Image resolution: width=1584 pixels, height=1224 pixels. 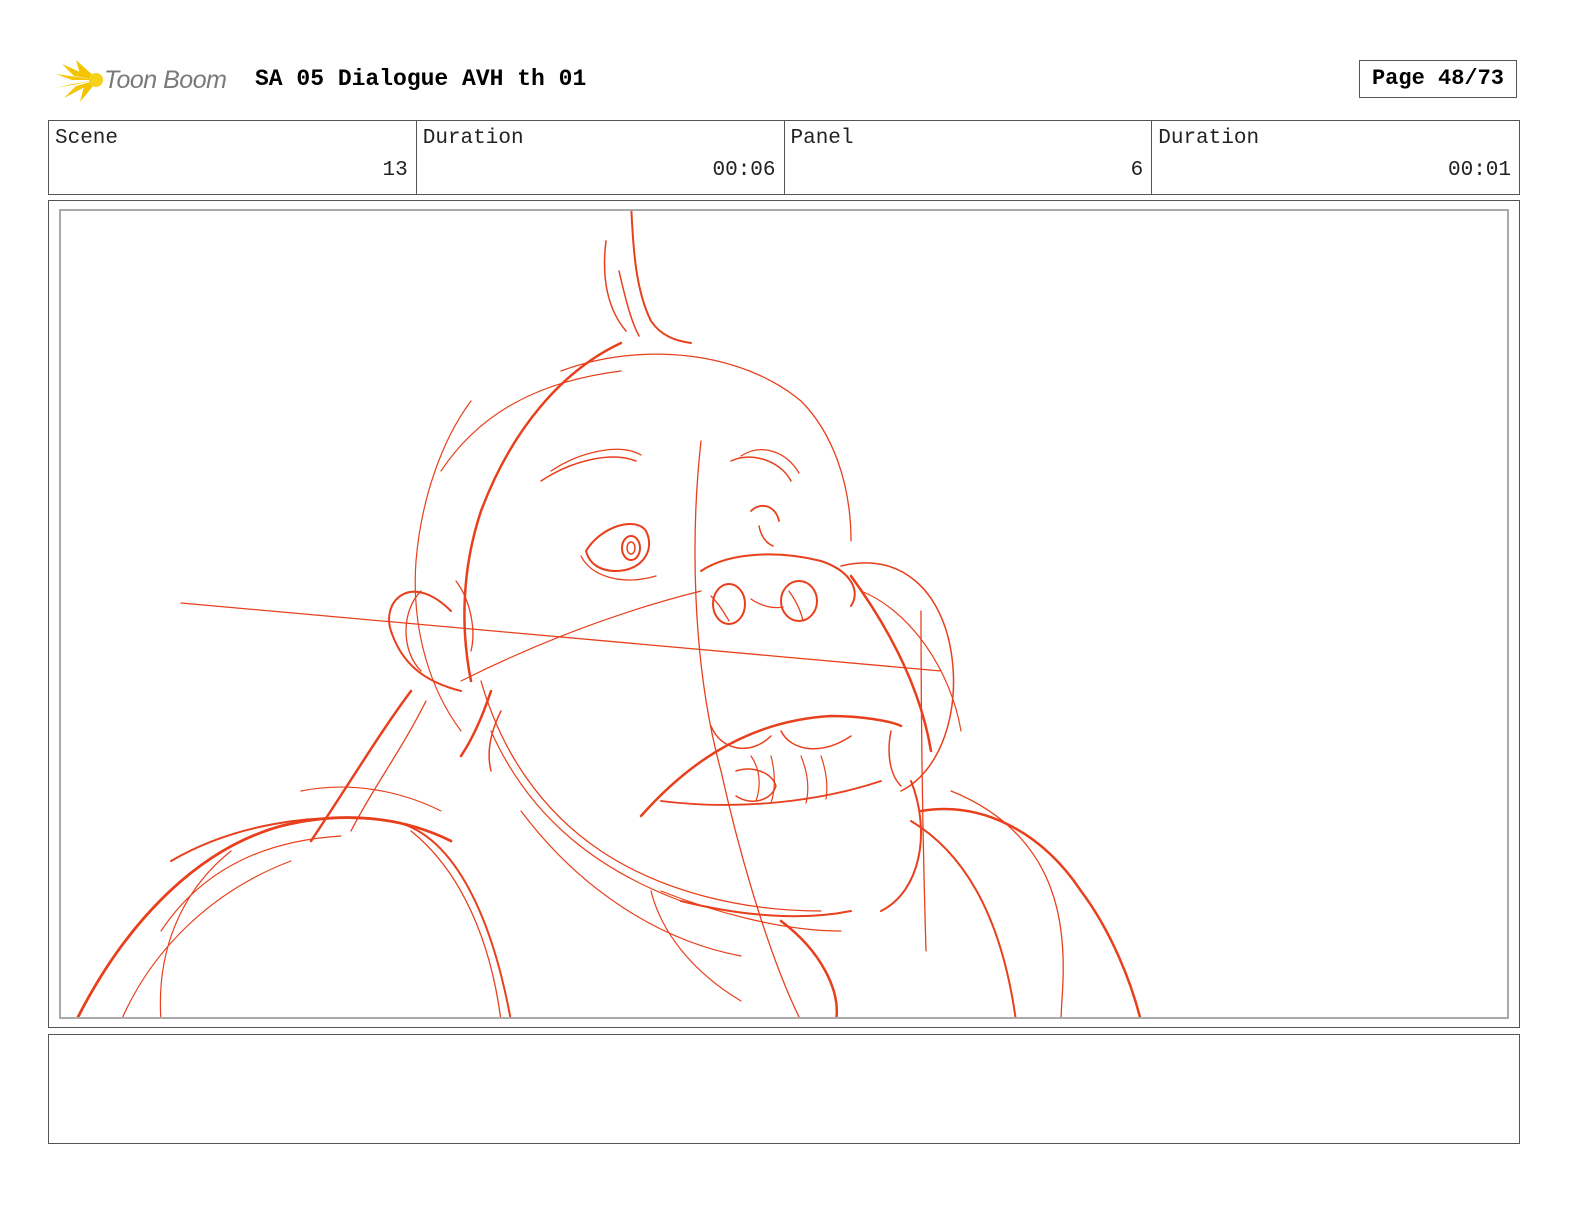 I want to click on toon-boom-logo: Toon Boom, so click(x=147, y=80).